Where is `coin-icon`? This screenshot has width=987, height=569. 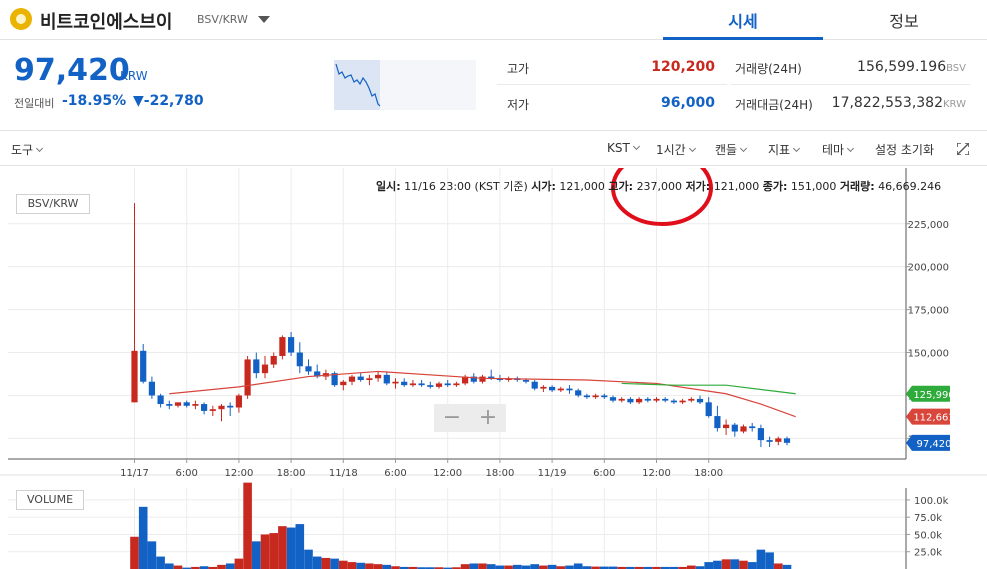 coin-icon is located at coordinates (21, 19).